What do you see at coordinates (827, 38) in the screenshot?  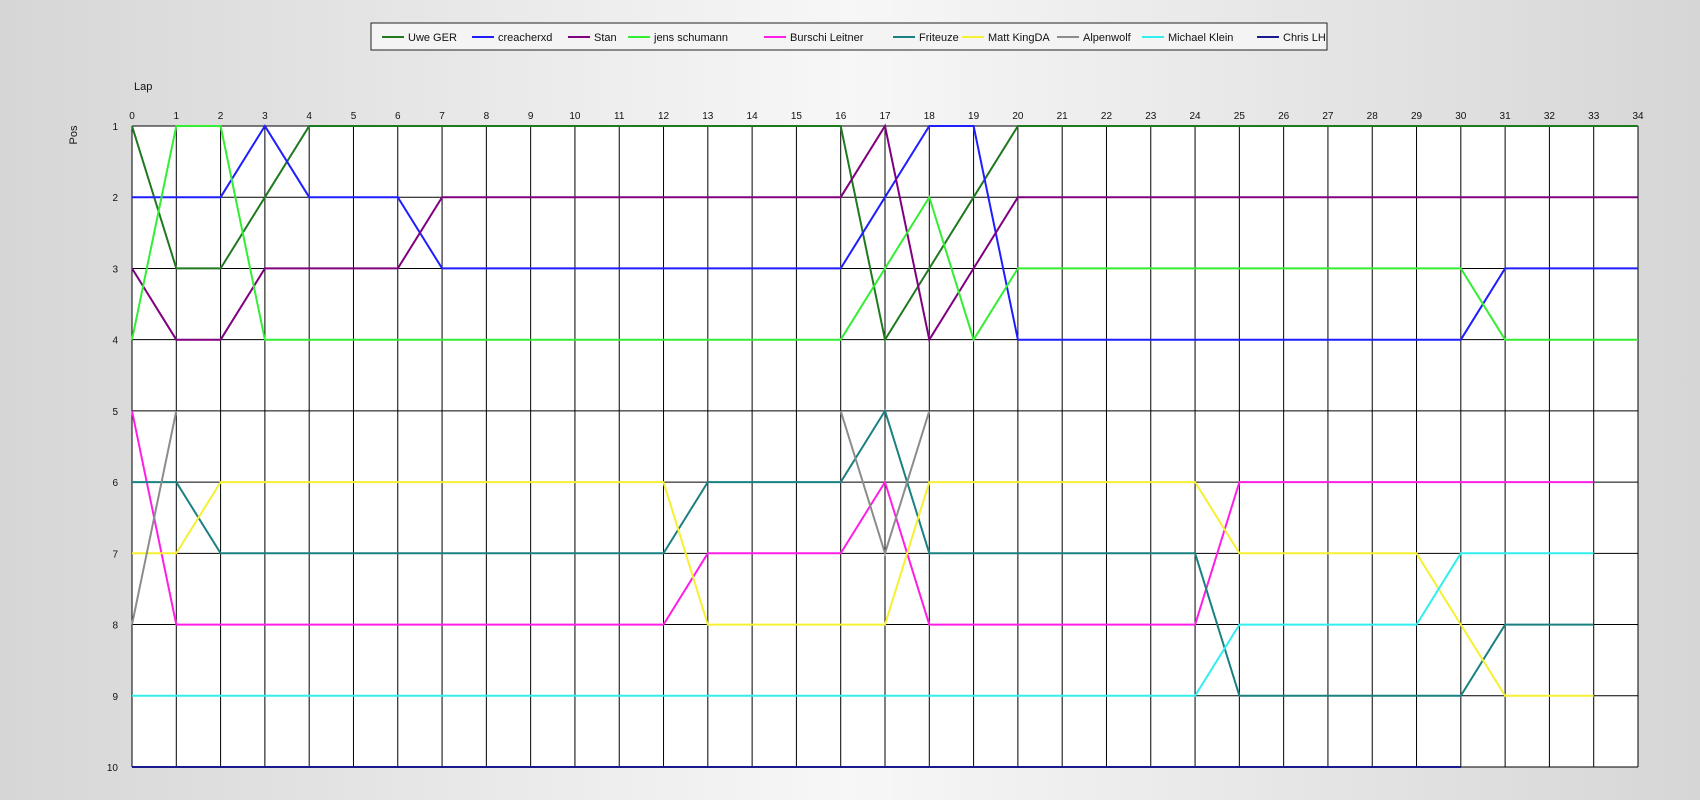 I see `legend-entry: Burschi Leitner` at bounding box center [827, 38].